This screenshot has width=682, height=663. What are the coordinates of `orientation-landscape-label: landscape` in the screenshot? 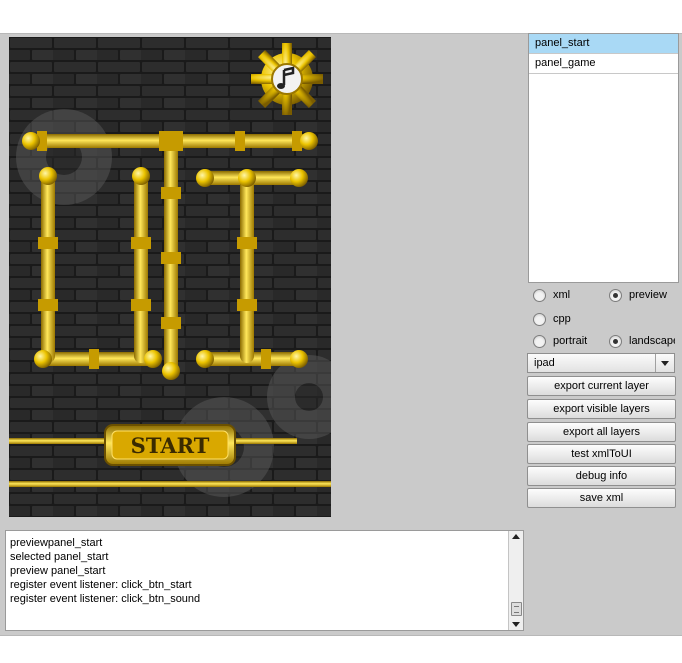 It's located at (652, 341).